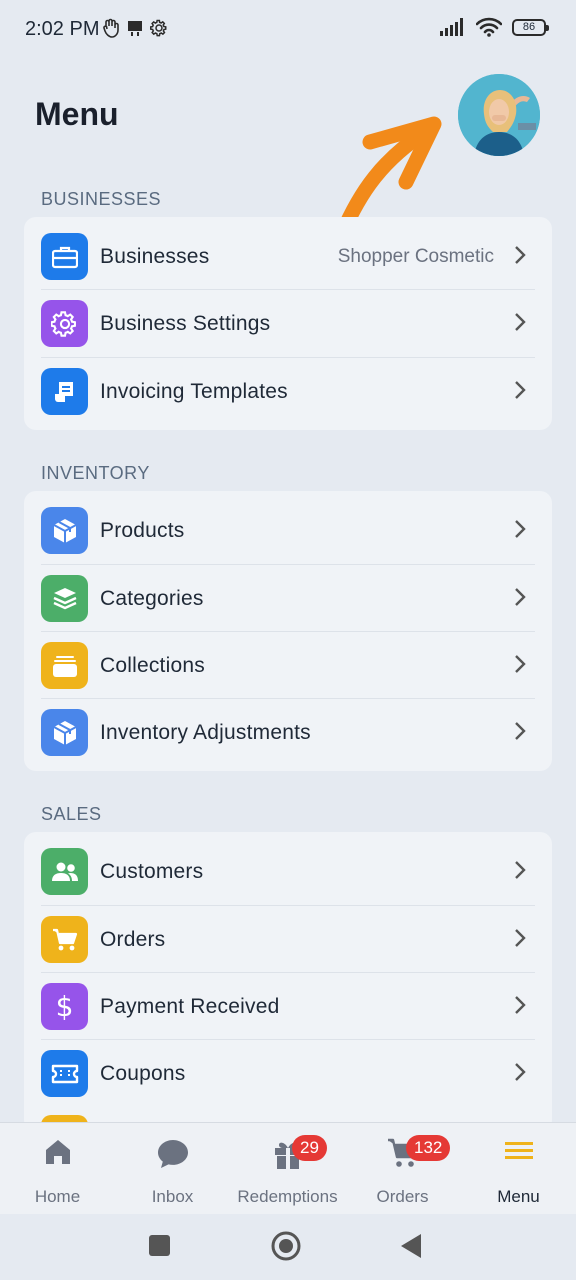  What do you see at coordinates (57, 1196) in the screenshot?
I see `nav-label: Home` at bounding box center [57, 1196].